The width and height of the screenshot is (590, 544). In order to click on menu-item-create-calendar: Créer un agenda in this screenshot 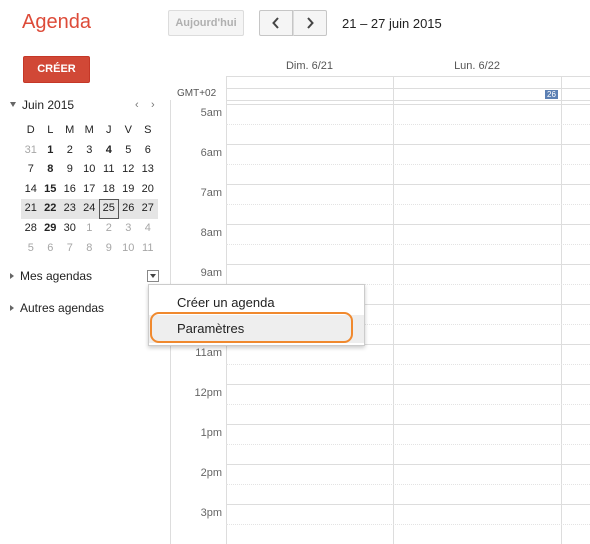, I will do `click(256, 303)`.